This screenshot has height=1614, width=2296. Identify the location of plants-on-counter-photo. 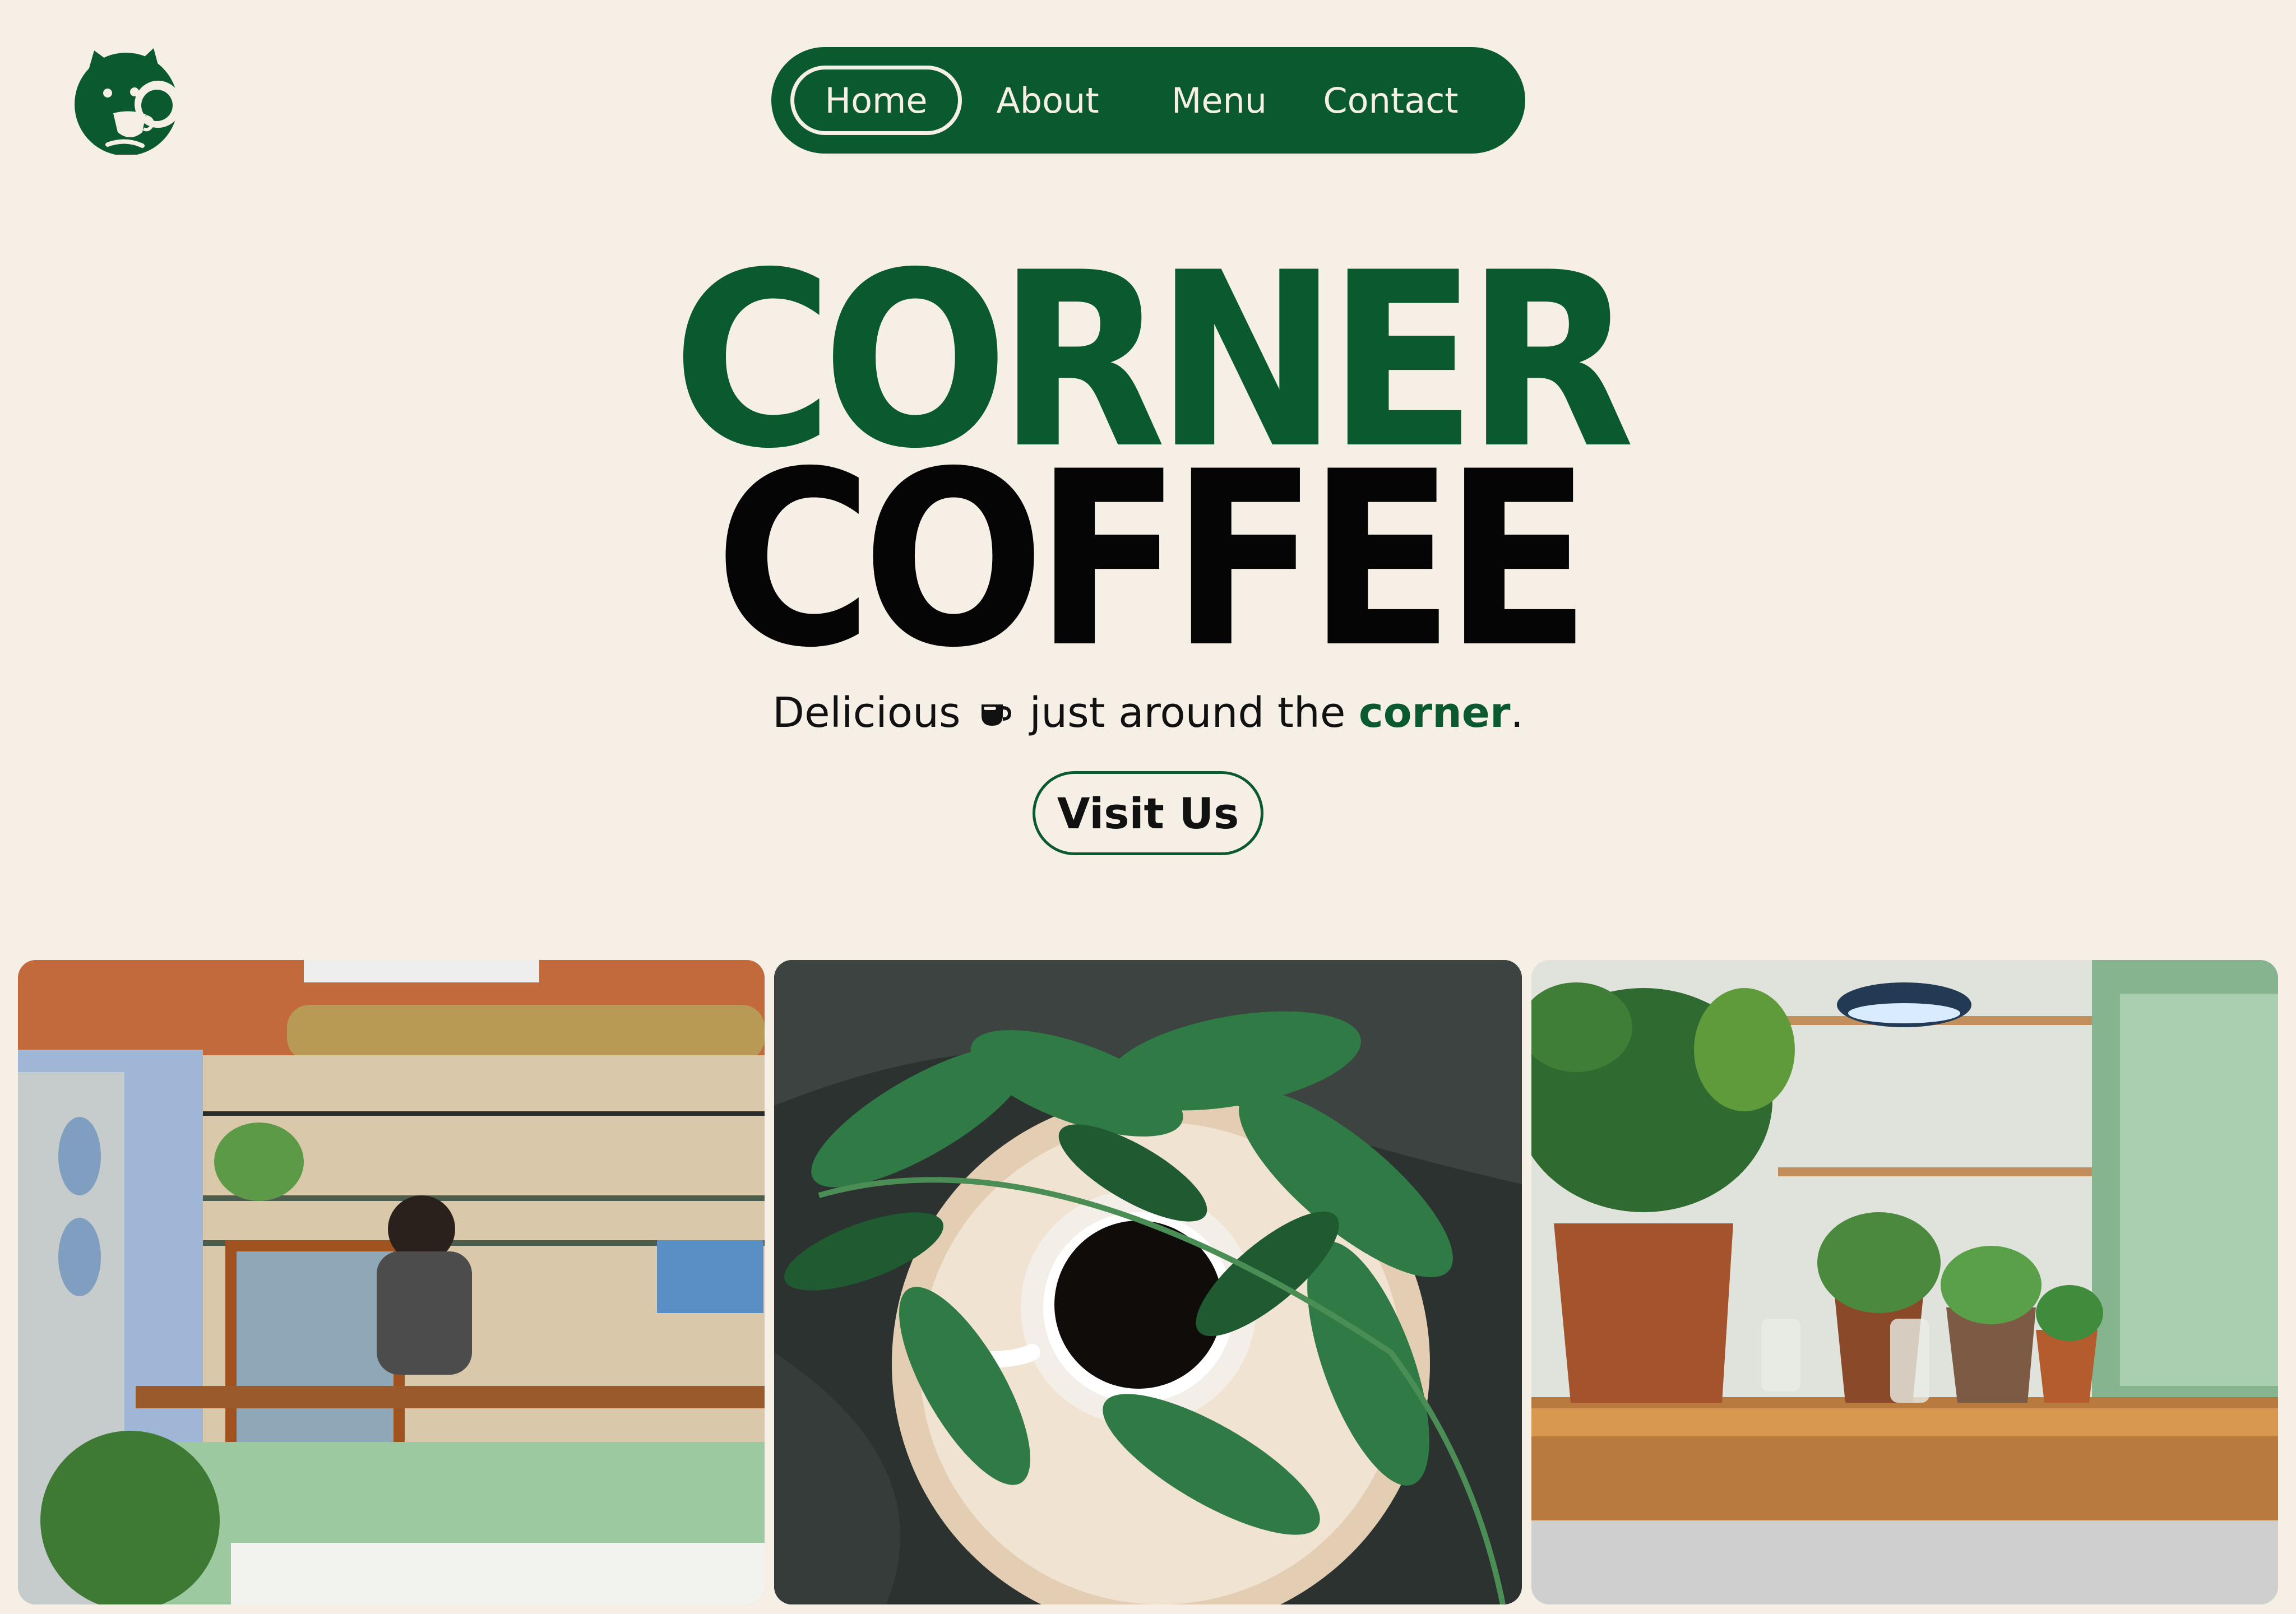
(1904, 1282).